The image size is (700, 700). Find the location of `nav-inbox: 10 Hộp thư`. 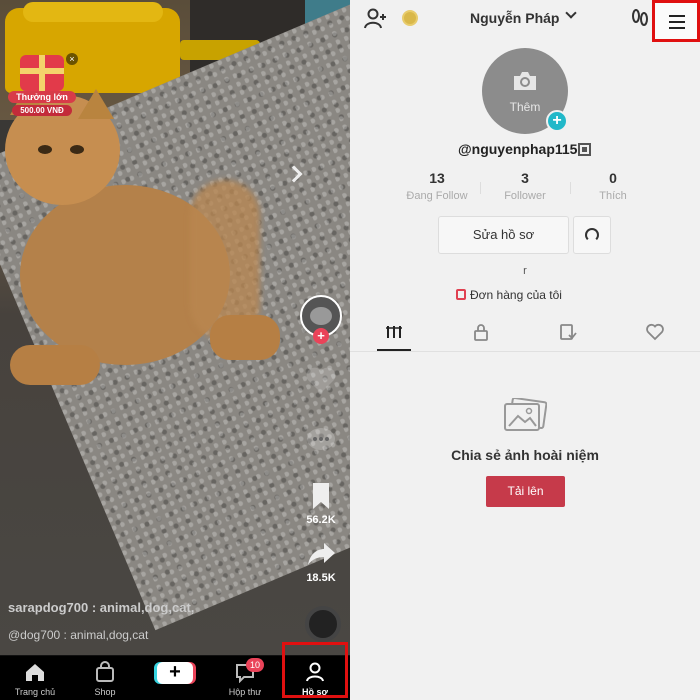

nav-inbox: 10 Hộp thư is located at coordinates (245, 678).